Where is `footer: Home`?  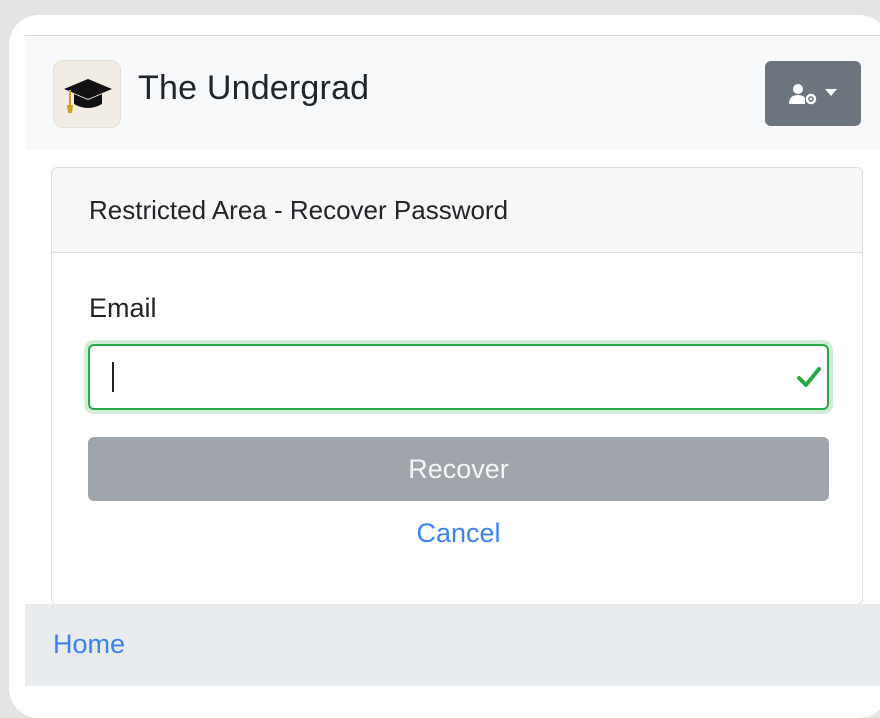
footer: Home is located at coordinates (452, 645).